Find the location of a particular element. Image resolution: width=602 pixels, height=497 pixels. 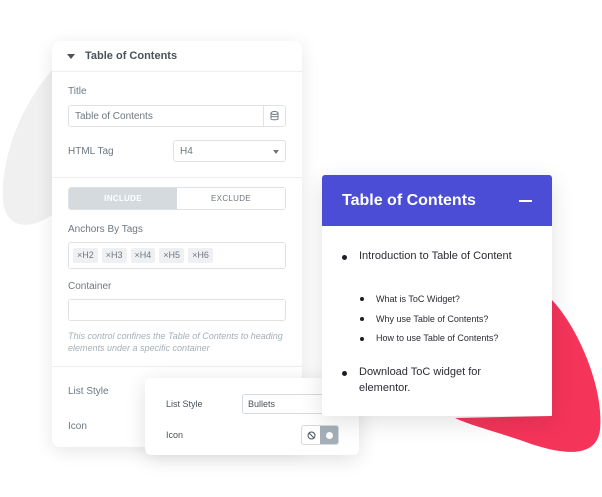

title-label: Title is located at coordinates (77, 91).